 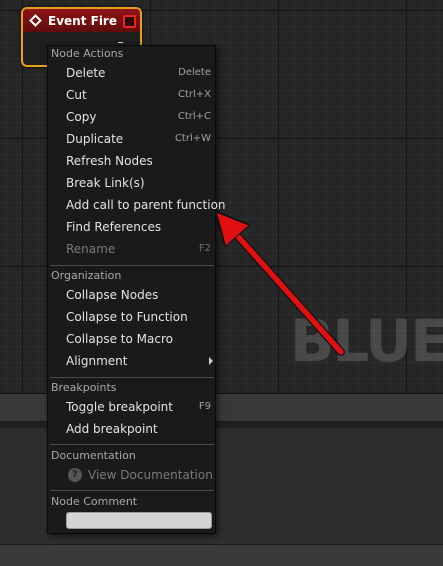 I want to click on menu-item-collapse-to-function: Collapse to Function, so click(x=131, y=317).